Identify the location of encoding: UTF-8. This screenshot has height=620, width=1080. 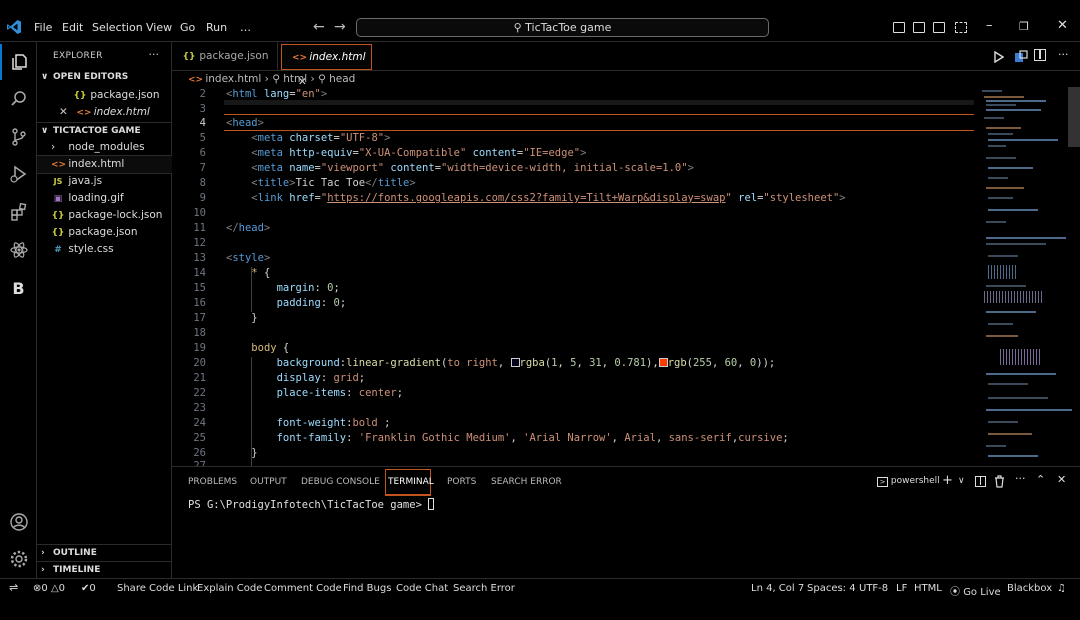
(873, 588).